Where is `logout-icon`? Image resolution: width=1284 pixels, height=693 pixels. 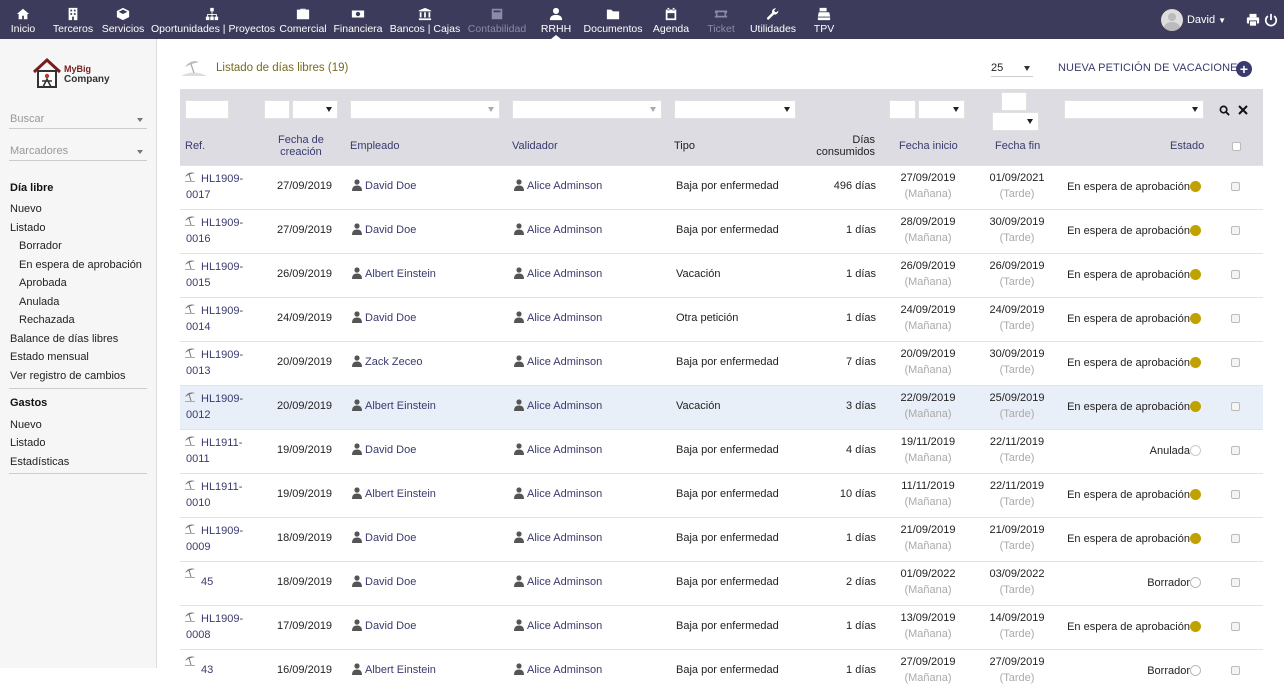
logout-icon is located at coordinates (1271, 20).